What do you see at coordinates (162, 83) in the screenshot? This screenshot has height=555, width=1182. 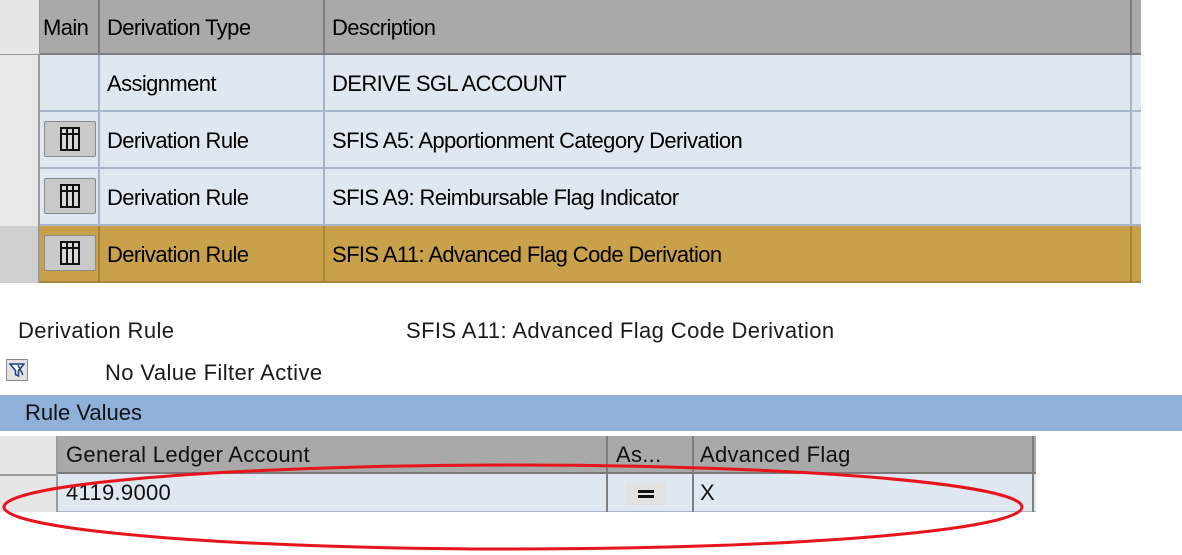 I see `derivation-type-cell: Assignment` at bounding box center [162, 83].